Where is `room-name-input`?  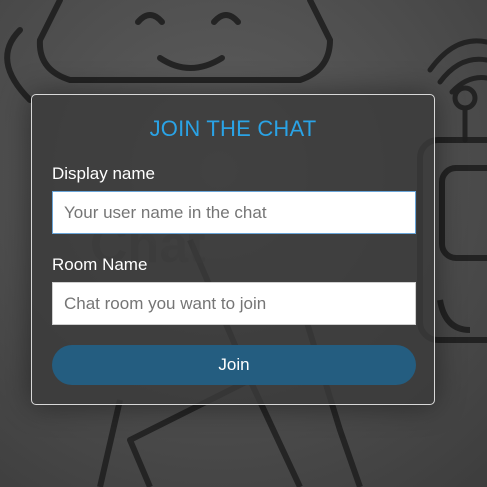 room-name-input is located at coordinates (234, 303).